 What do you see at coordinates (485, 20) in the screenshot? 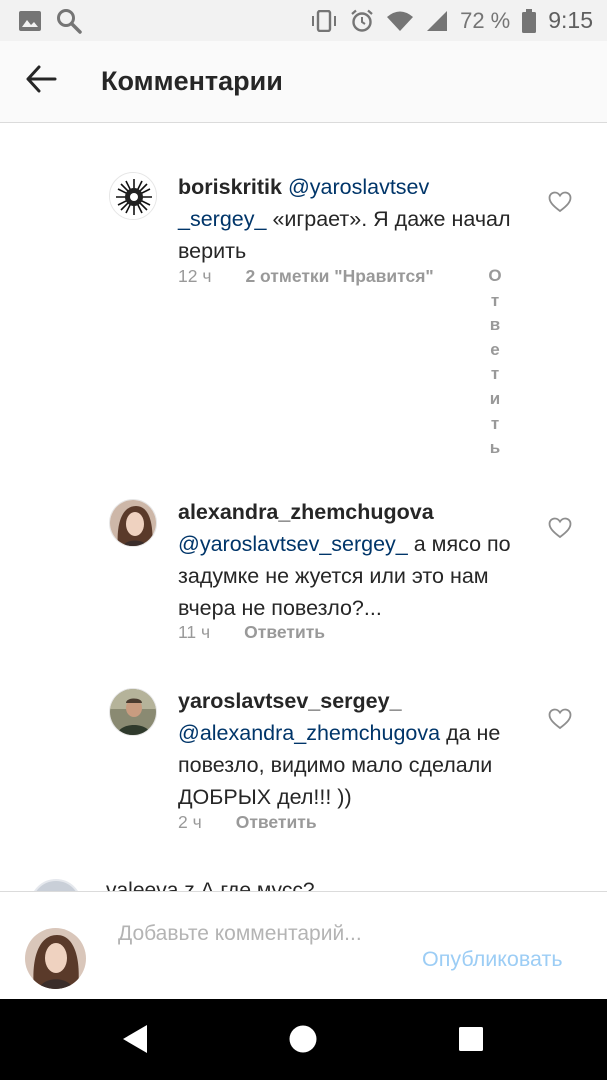
I see `battery-text: 72 %` at bounding box center [485, 20].